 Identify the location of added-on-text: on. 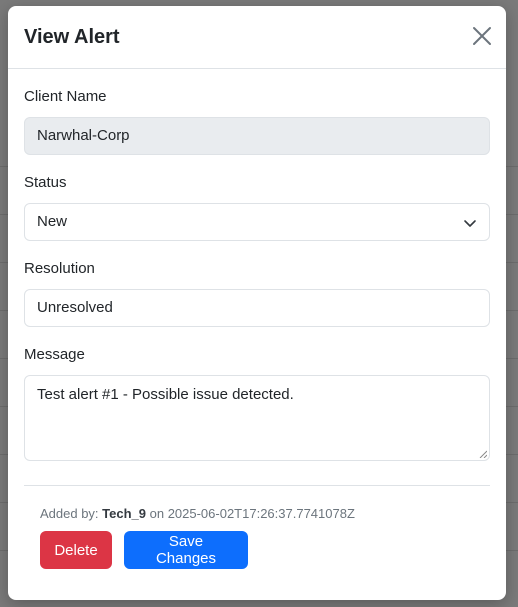
(157, 513).